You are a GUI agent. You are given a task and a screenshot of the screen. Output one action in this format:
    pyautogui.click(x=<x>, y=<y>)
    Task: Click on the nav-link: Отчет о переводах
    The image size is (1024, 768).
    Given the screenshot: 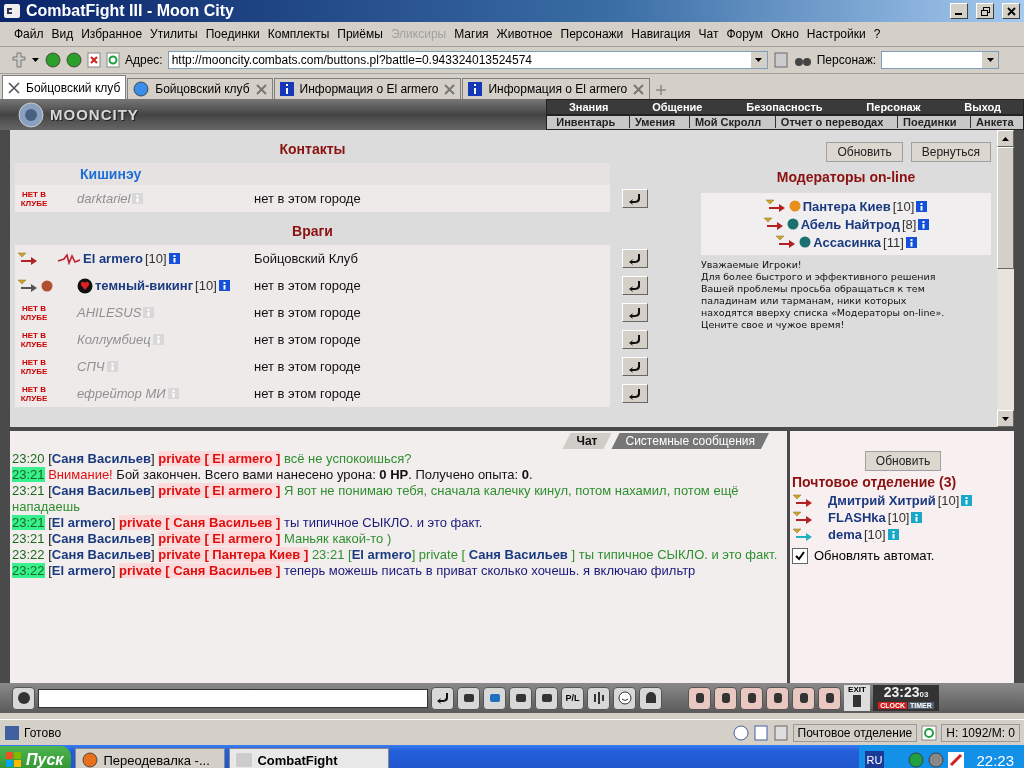 What is the action you would take?
    pyautogui.click(x=831, y=122)
    